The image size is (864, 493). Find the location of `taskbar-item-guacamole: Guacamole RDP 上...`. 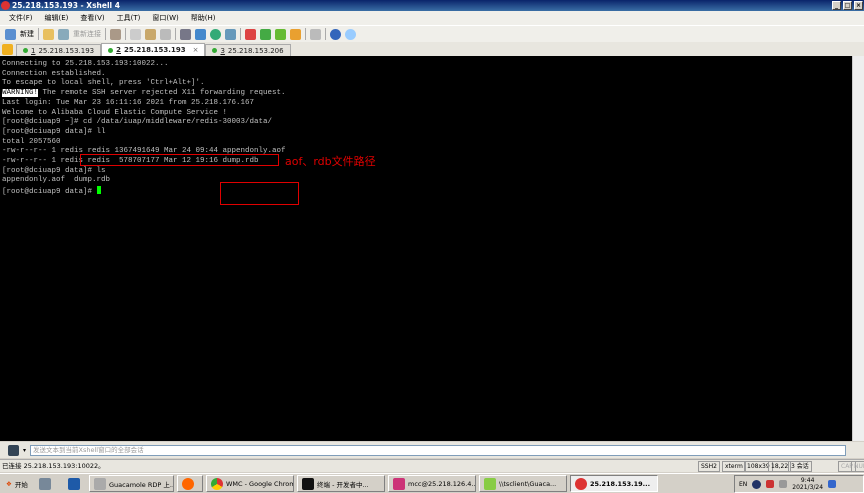

taskbar-item-guacamole: Guacamole RDP 上... is located at coordinates (131, 483).